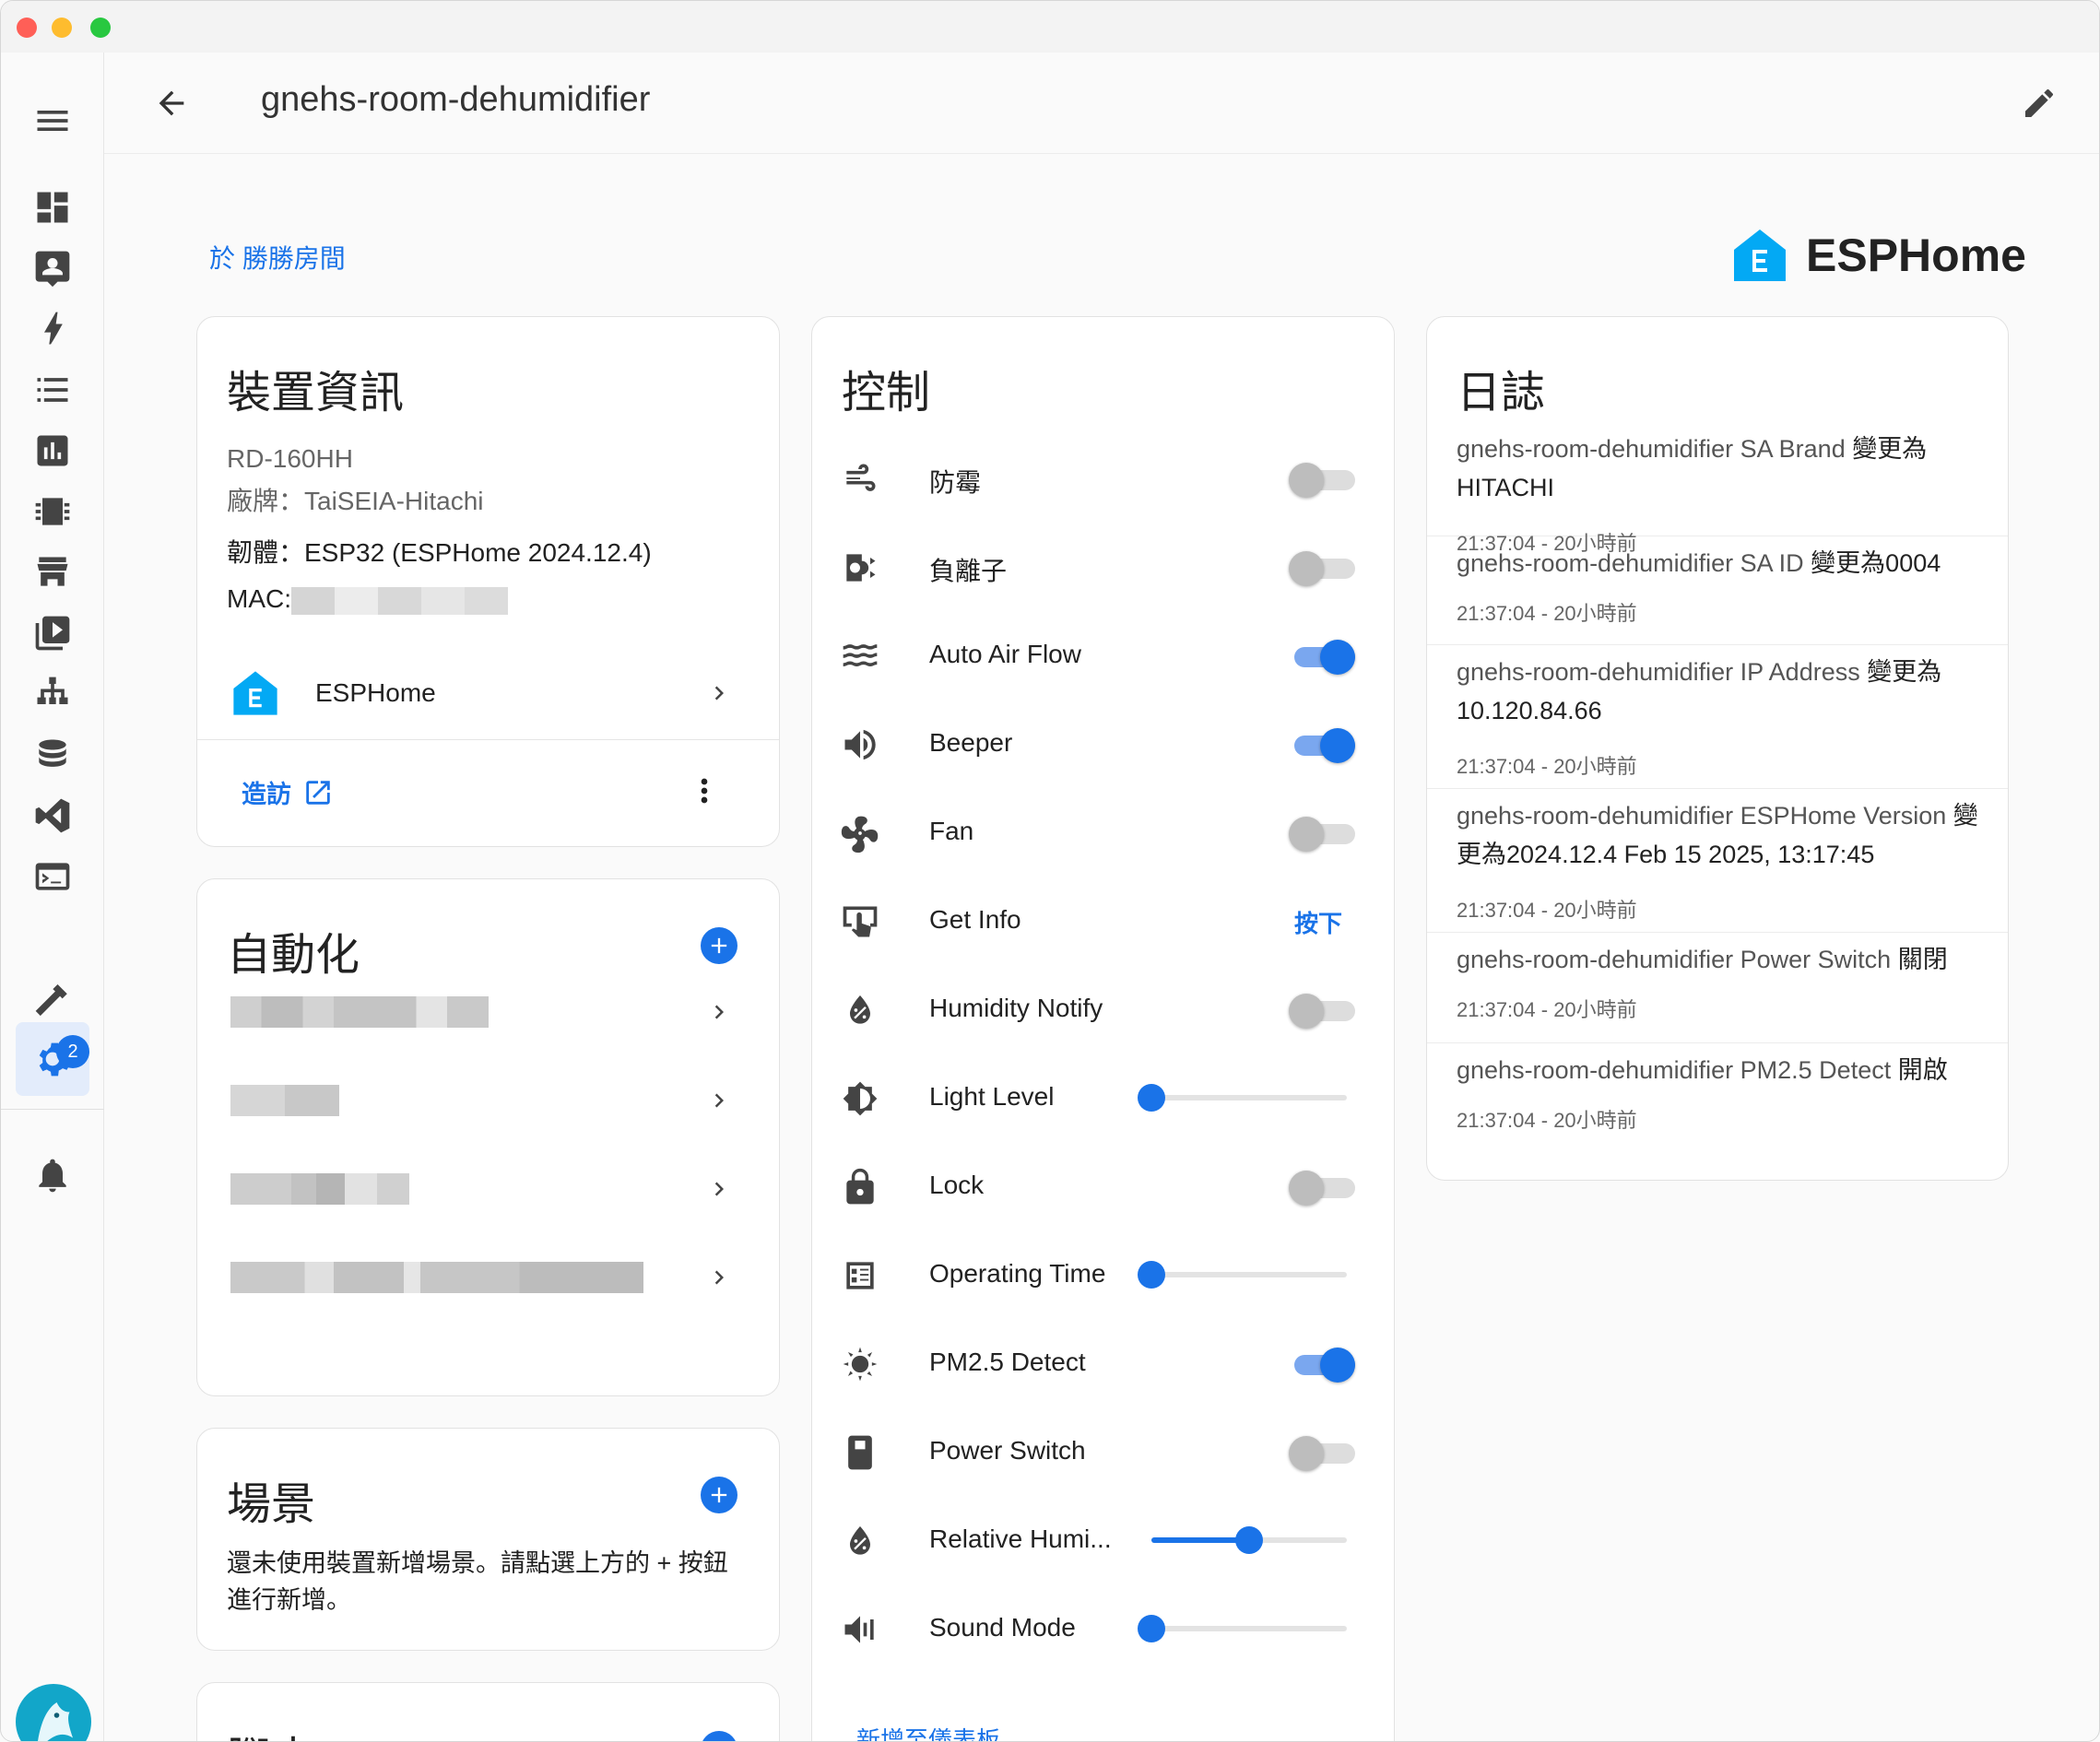 This screenshot has width=2100, height=1742. Describe the element at coordinates (705, 790) in the screenshot. I see `more-vert-icon` at that location.